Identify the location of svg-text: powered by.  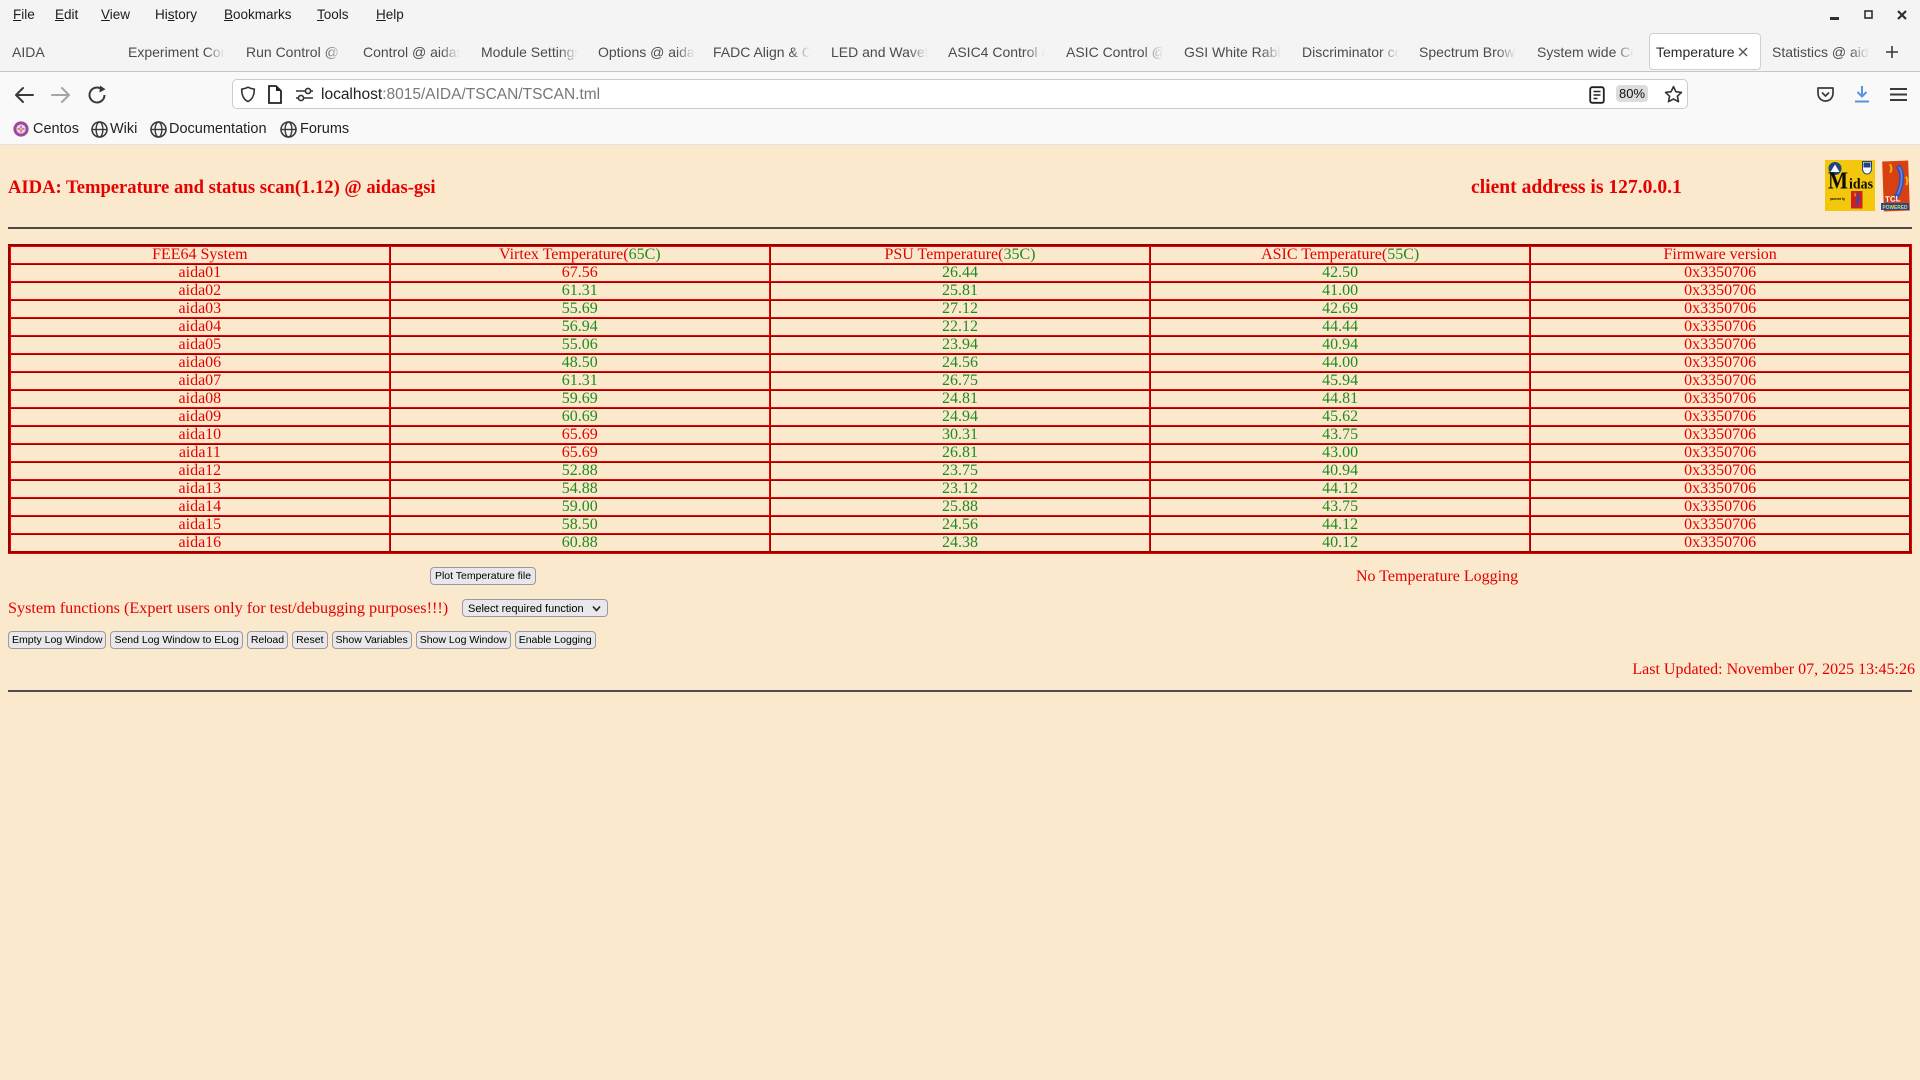
(1838, 199).